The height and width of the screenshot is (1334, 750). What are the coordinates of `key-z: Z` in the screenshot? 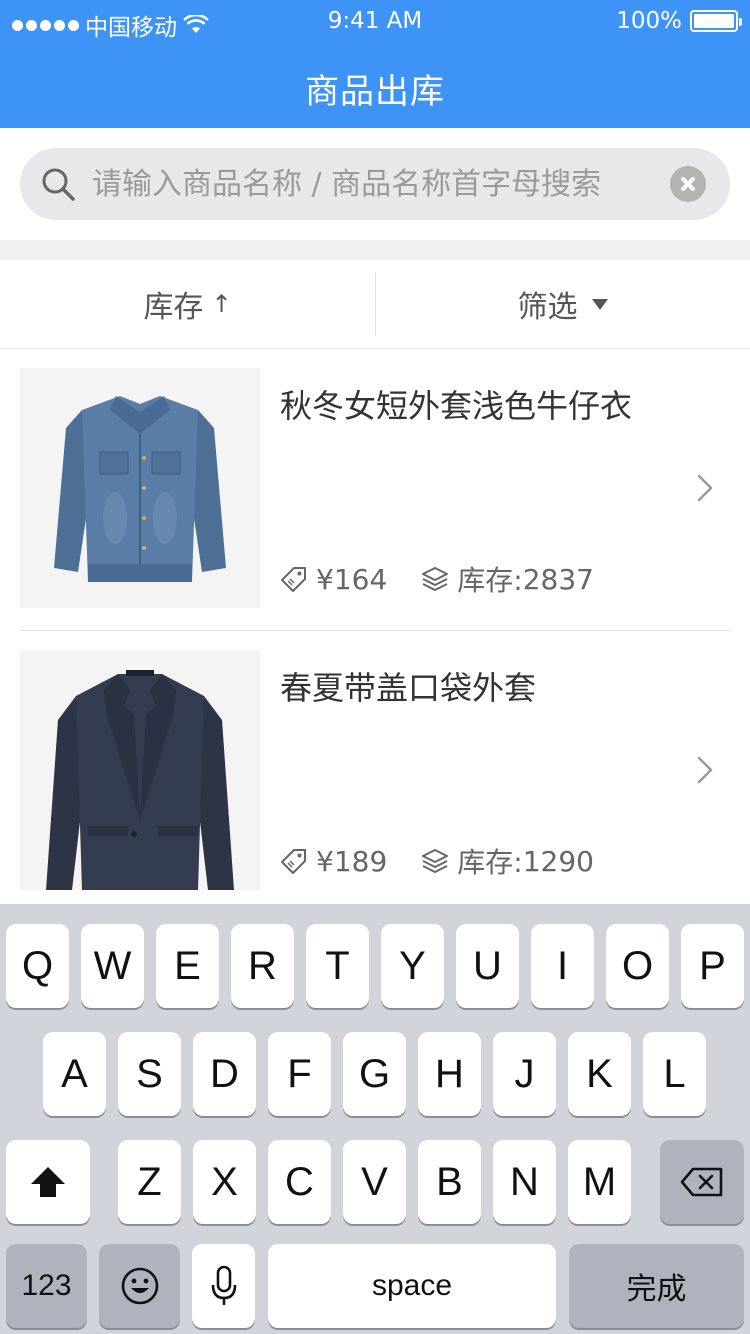 It's located at (149, 1182).